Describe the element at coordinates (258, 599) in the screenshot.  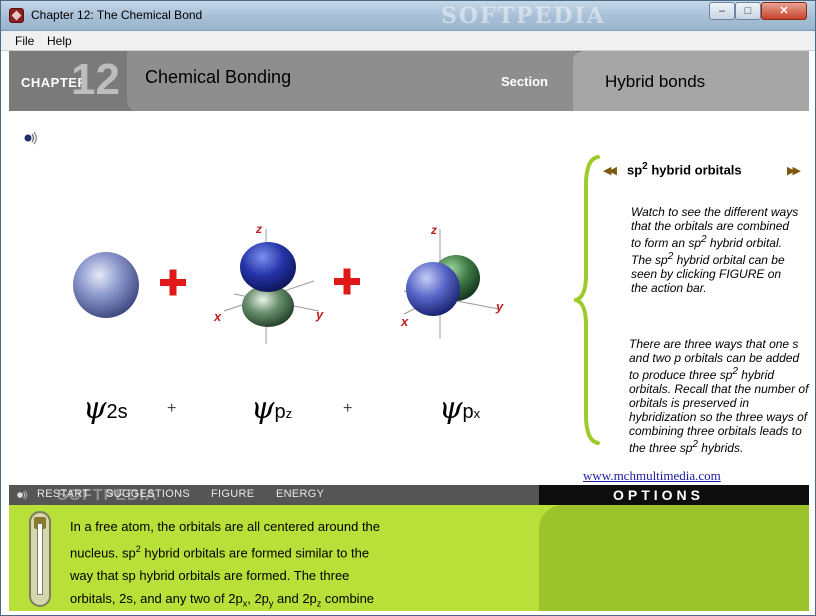
I see `text: , 2p` at that location.